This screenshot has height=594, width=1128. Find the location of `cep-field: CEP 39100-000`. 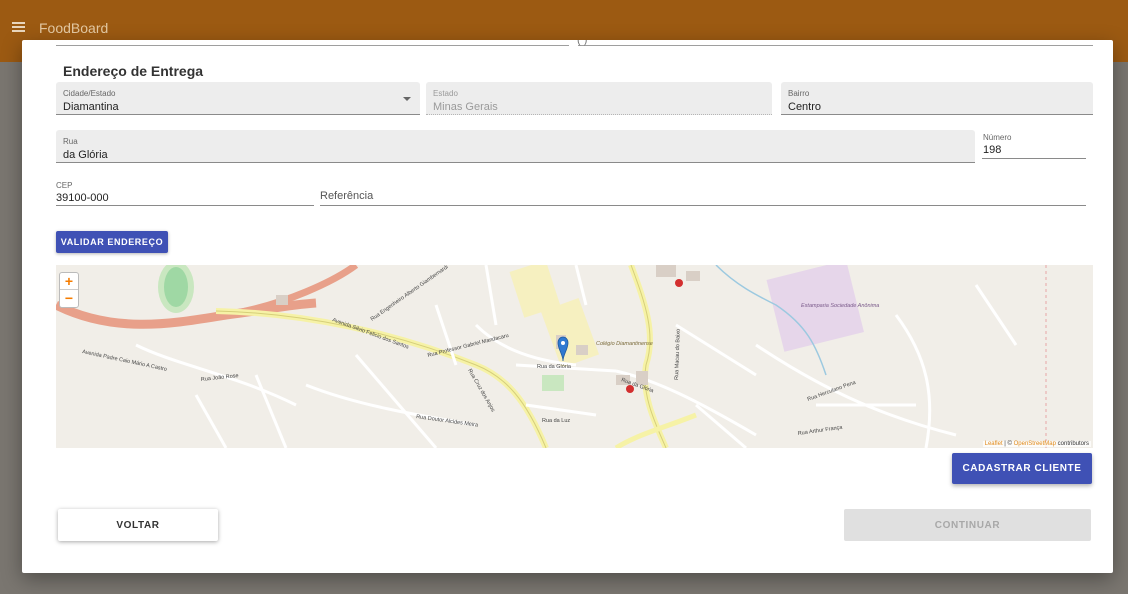

cep-field: CEP 39100-000 is located at coordinates (185, 192).